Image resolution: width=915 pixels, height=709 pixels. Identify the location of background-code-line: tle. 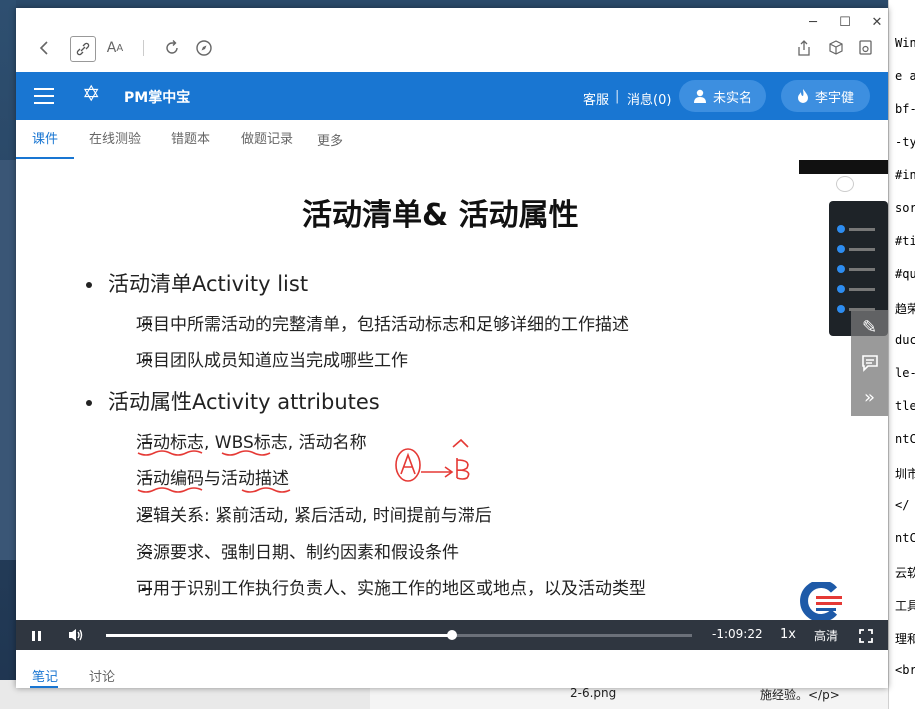
(905, 406).